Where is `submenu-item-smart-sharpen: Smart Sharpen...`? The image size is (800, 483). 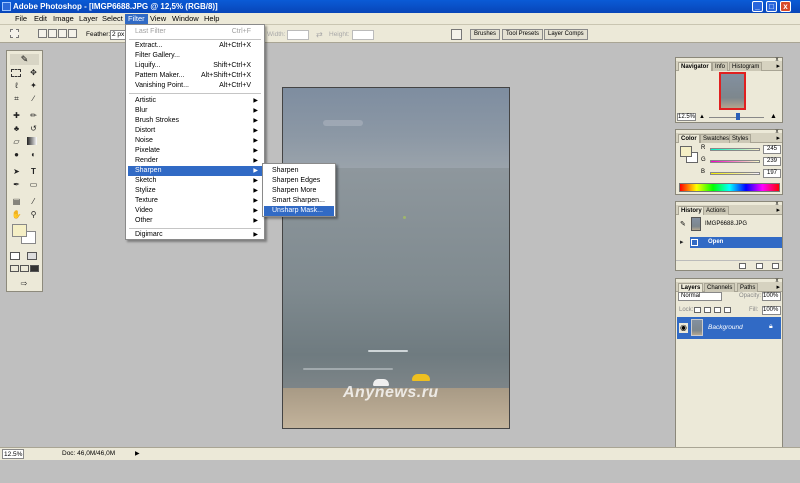
submenu-item-smart-sharpen: Smart Sharpen... is located at coordinates (299, 201).